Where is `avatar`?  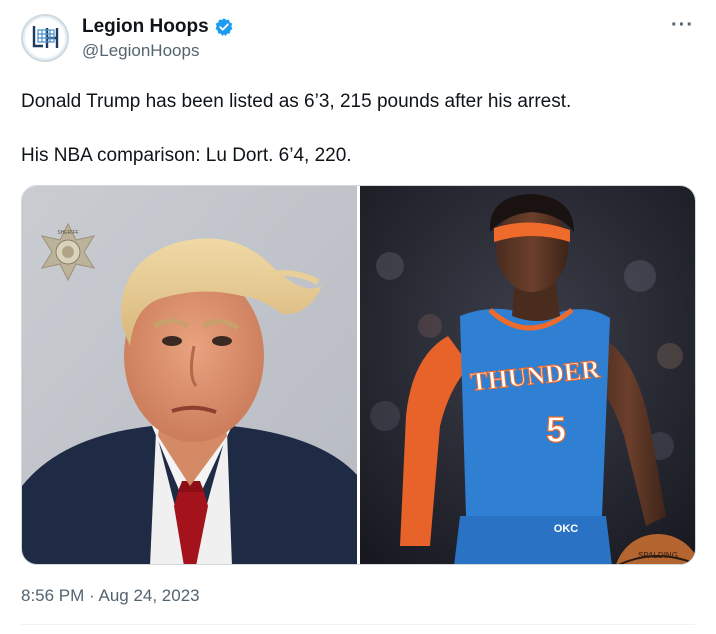
avatar is located at coordinates (45, 38).